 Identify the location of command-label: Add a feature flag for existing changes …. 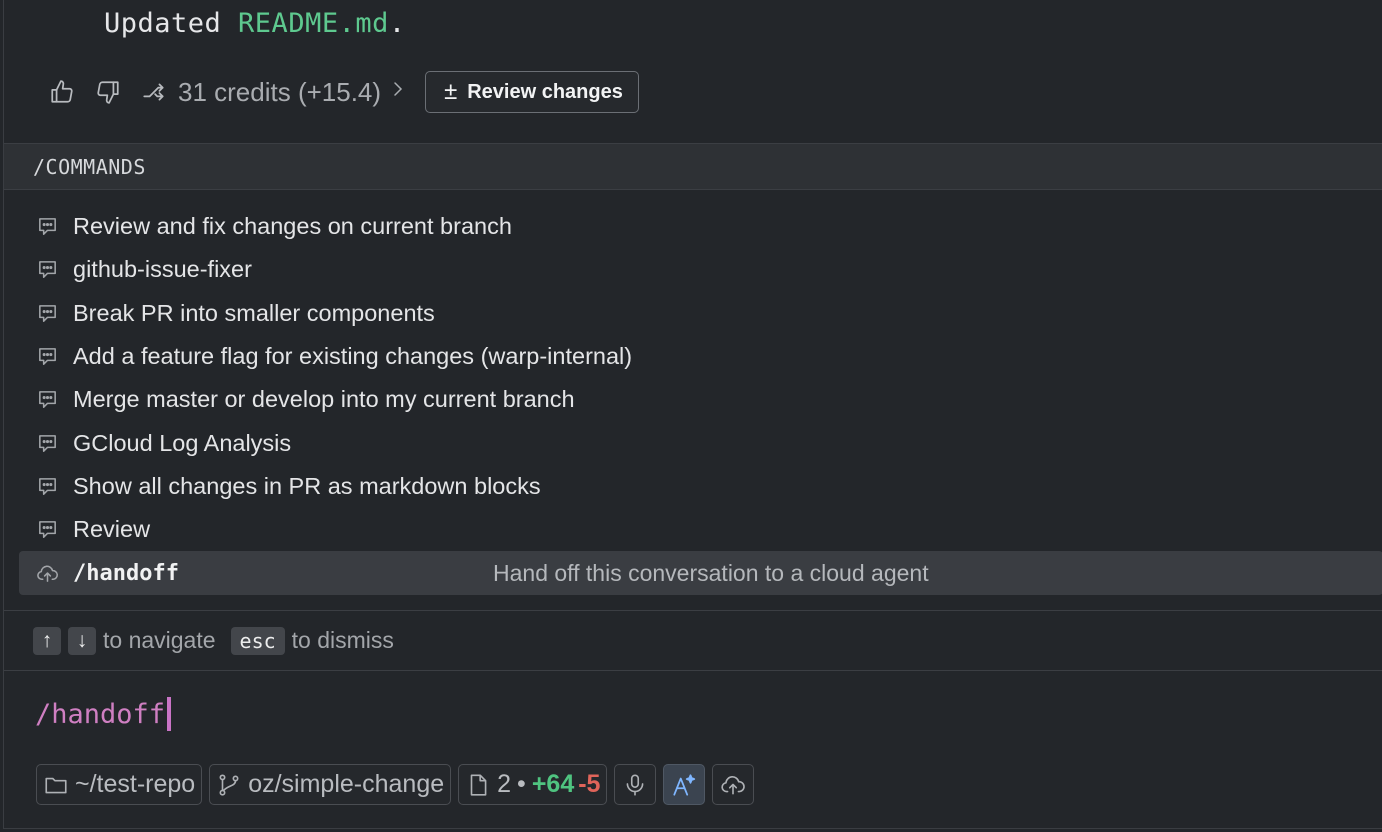
(353, 356).